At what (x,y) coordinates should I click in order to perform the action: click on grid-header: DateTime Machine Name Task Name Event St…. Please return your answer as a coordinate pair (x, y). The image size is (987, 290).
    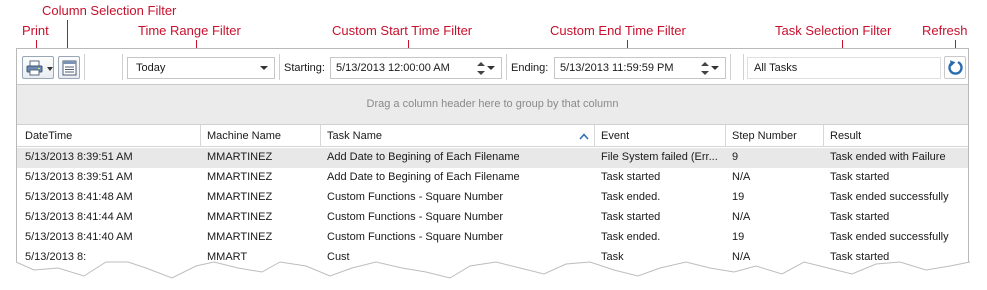
    Looking at the image, I should click on (492, 136).